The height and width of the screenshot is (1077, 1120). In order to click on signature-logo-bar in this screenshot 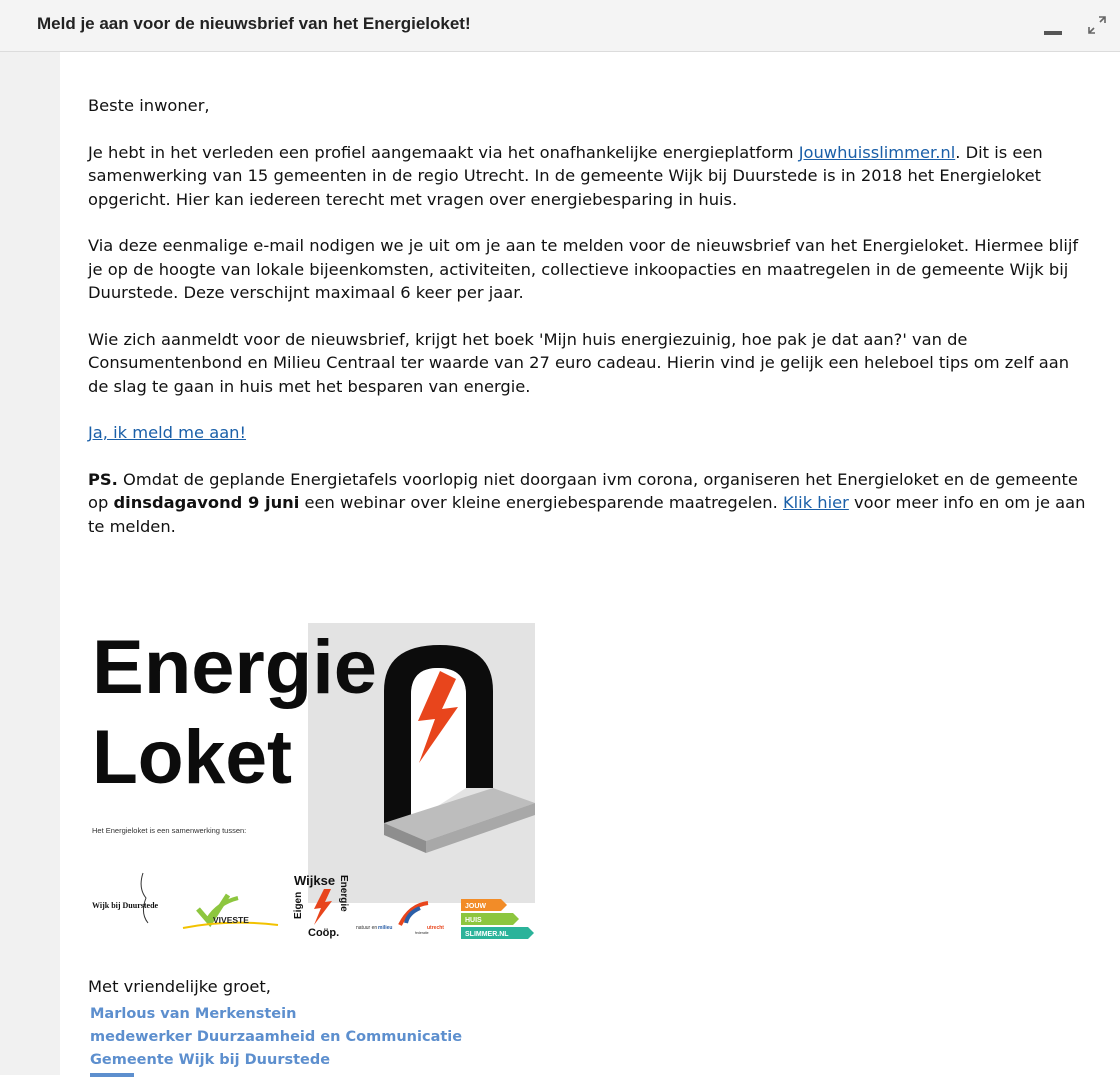, I will do `click(112, 1075)`.